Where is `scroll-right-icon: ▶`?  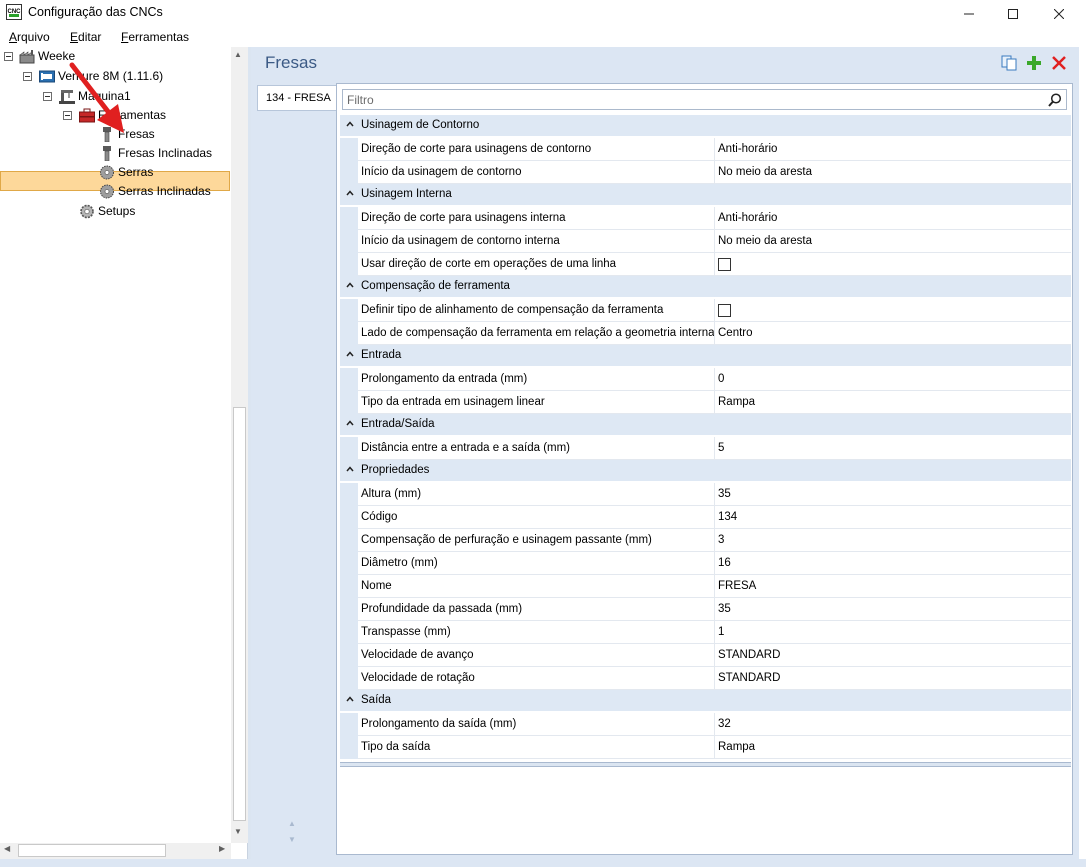
scroll-right-icon: ▶ is located at coordinates (222, 848).